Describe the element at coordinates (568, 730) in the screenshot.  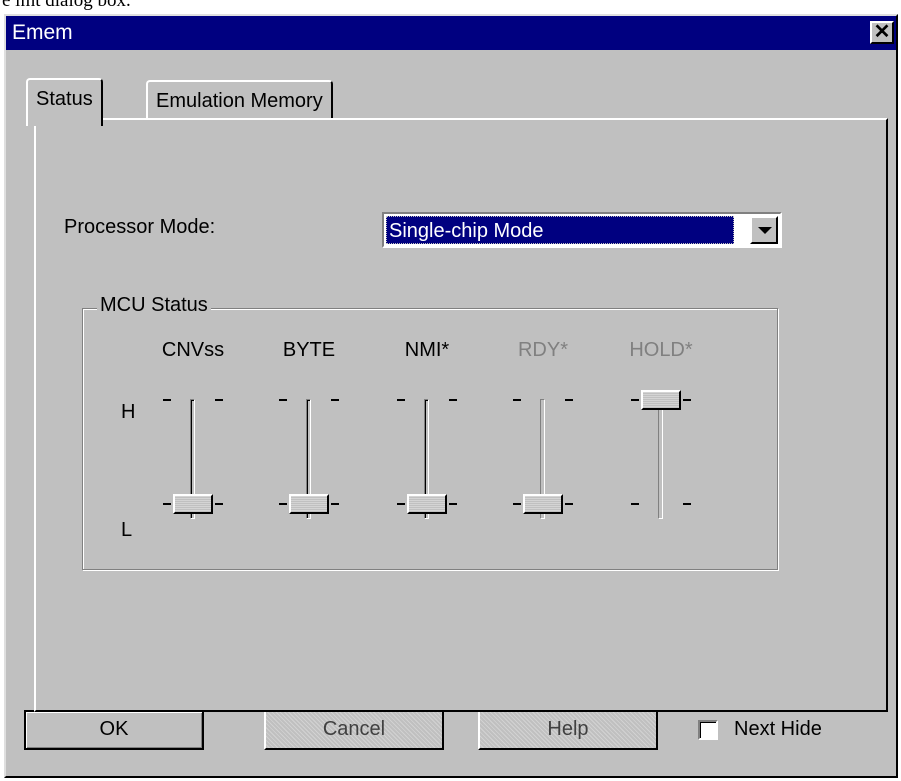
I see `help-button: Help` at that location.